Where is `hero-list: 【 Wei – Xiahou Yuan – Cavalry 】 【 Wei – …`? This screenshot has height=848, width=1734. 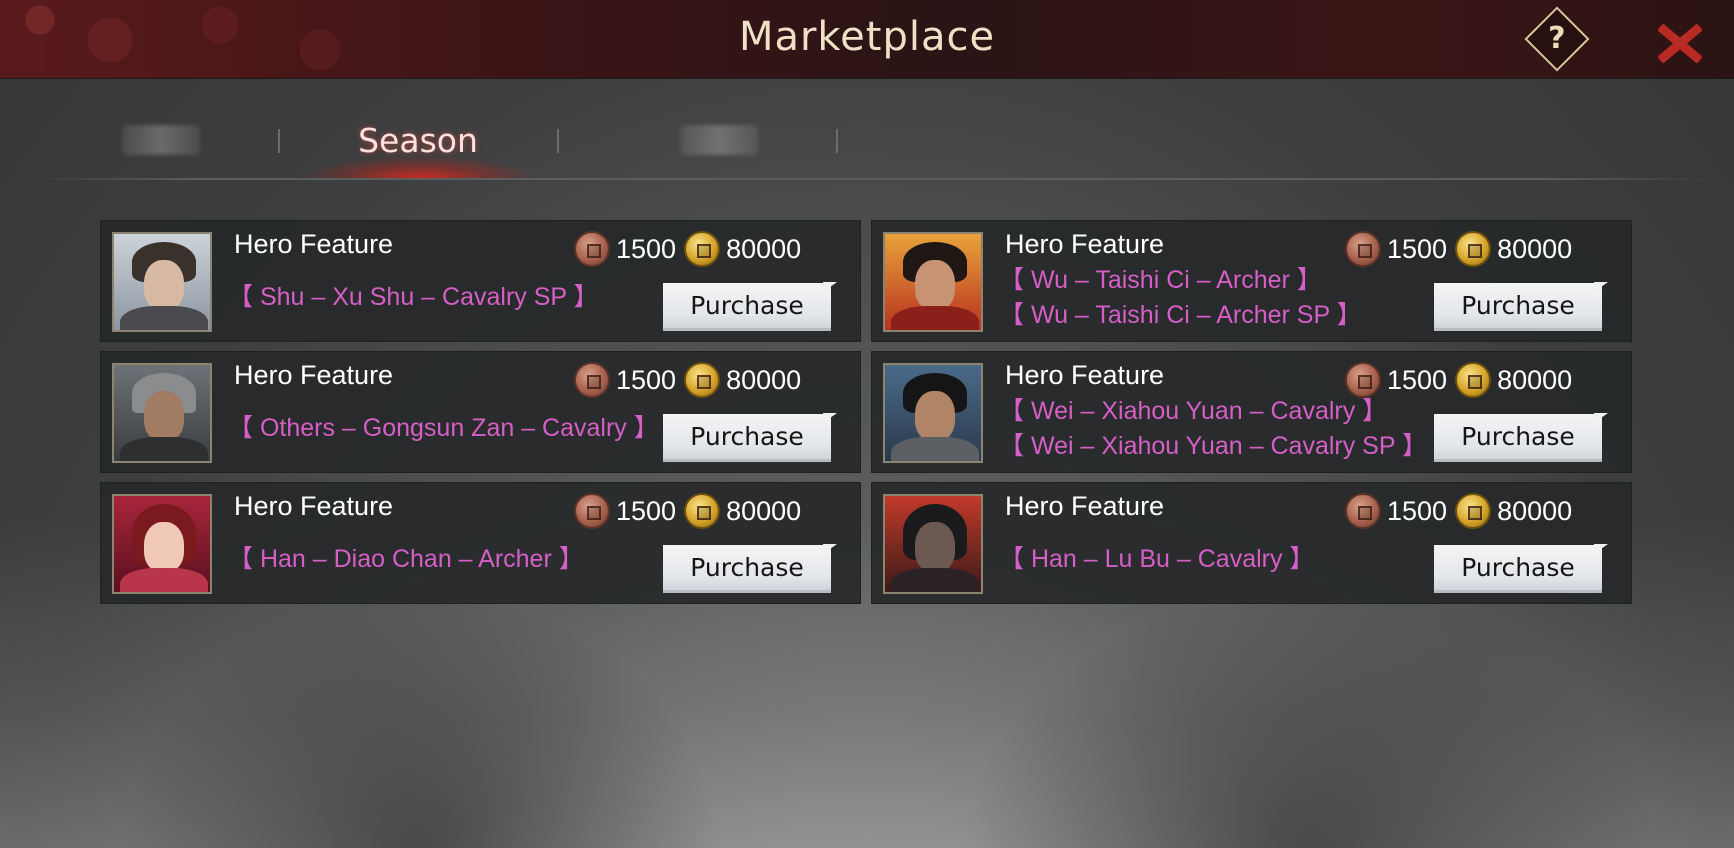
hero-list: 【 Wei – Xiahou Yuan – Cavalry 】 【 Wei – … is located at coordinates (1213, 429).